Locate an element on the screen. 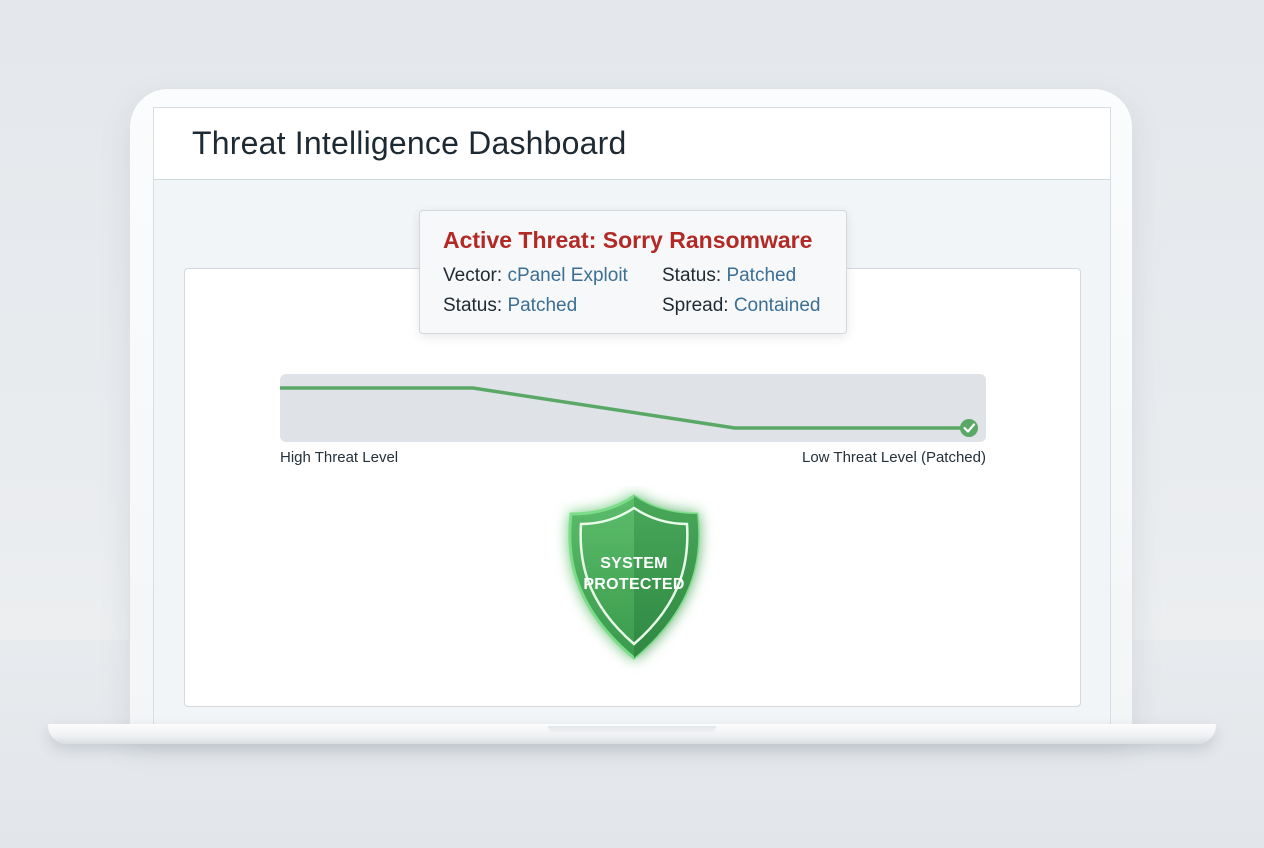 The height and width of the screenshot is (848, 1264). status-field-left: Status: Patched is located at coordinates (510, 306).